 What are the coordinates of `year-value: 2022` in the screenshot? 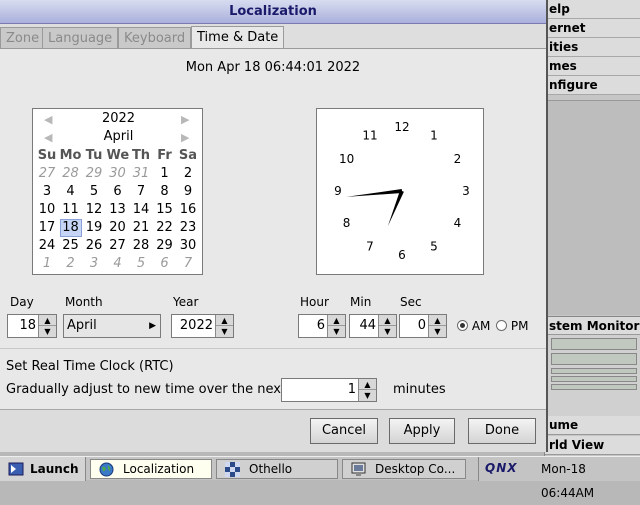 It's located at (196, 326).